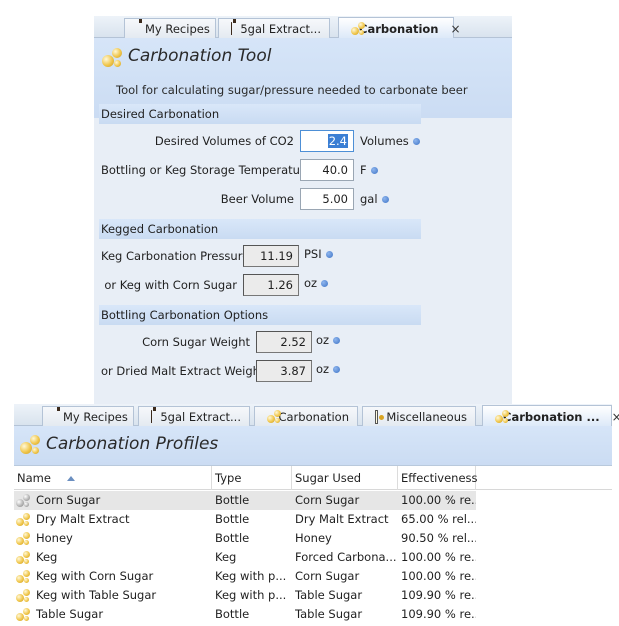 Image resolution: width=619 pixels, height=626 pixels. I want to click on section-bottling-carbonation: Bottling Carbonation Options, so click(260, 315).